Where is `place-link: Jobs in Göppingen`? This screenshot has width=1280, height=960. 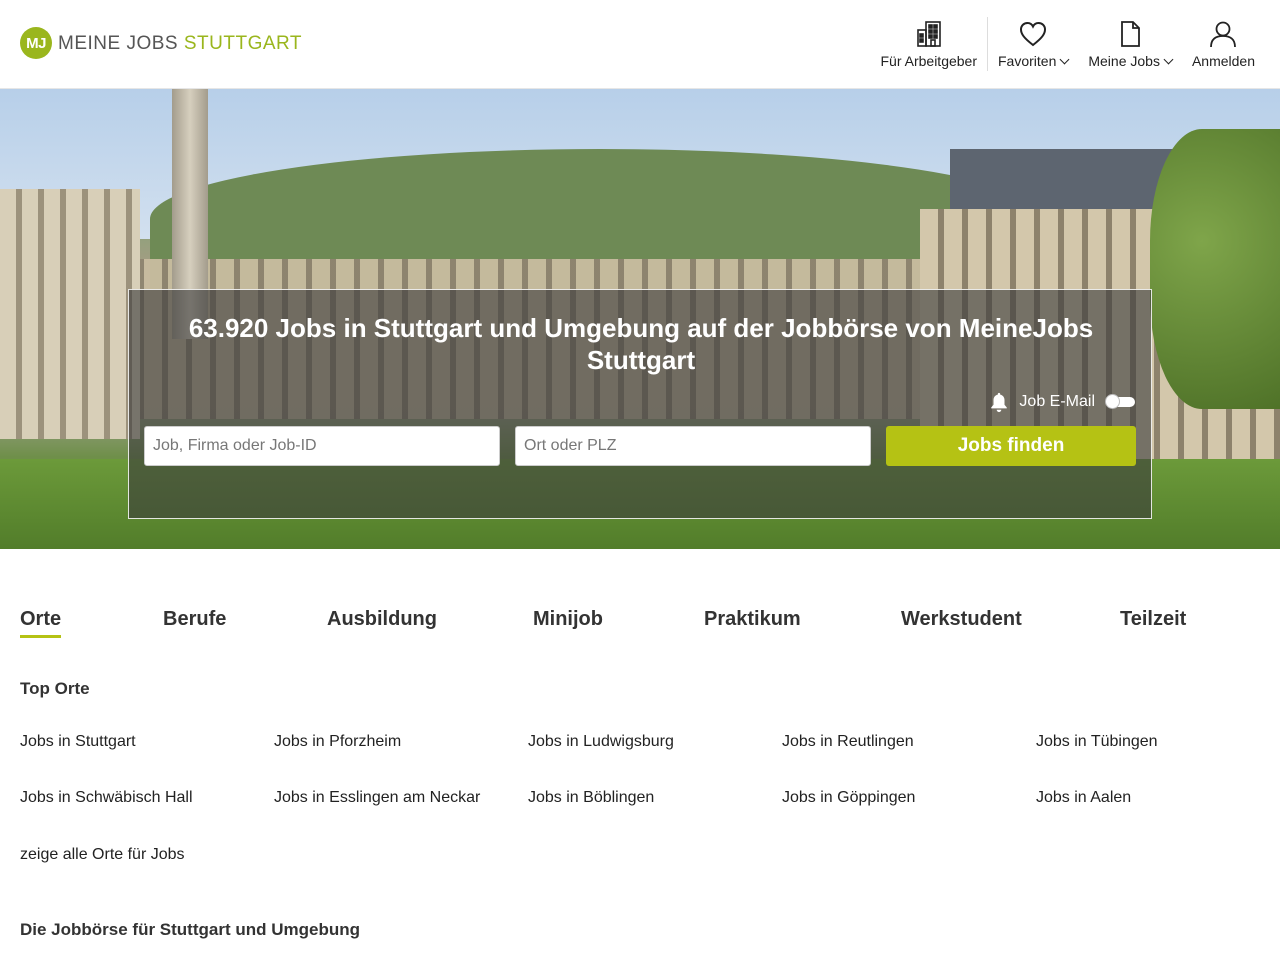
place-link: Jobs in Göppingen is located at coordinates (848, 798).